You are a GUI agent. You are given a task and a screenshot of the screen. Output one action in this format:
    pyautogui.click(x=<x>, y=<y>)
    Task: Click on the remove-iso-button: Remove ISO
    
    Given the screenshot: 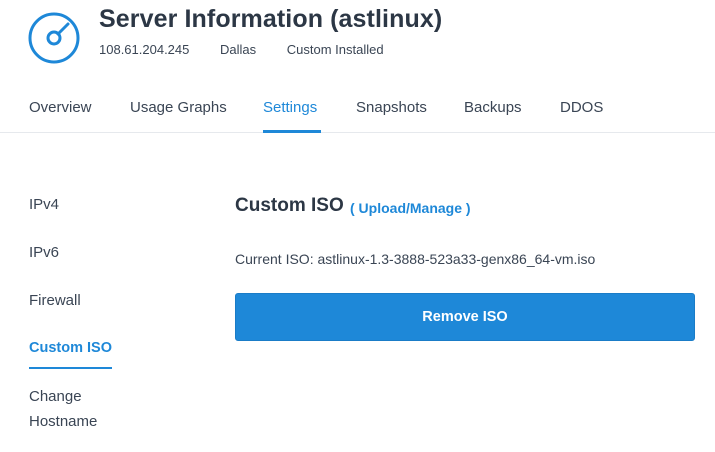 What is the action you would take?
    pyautogui.click(x=465, y=317)
    